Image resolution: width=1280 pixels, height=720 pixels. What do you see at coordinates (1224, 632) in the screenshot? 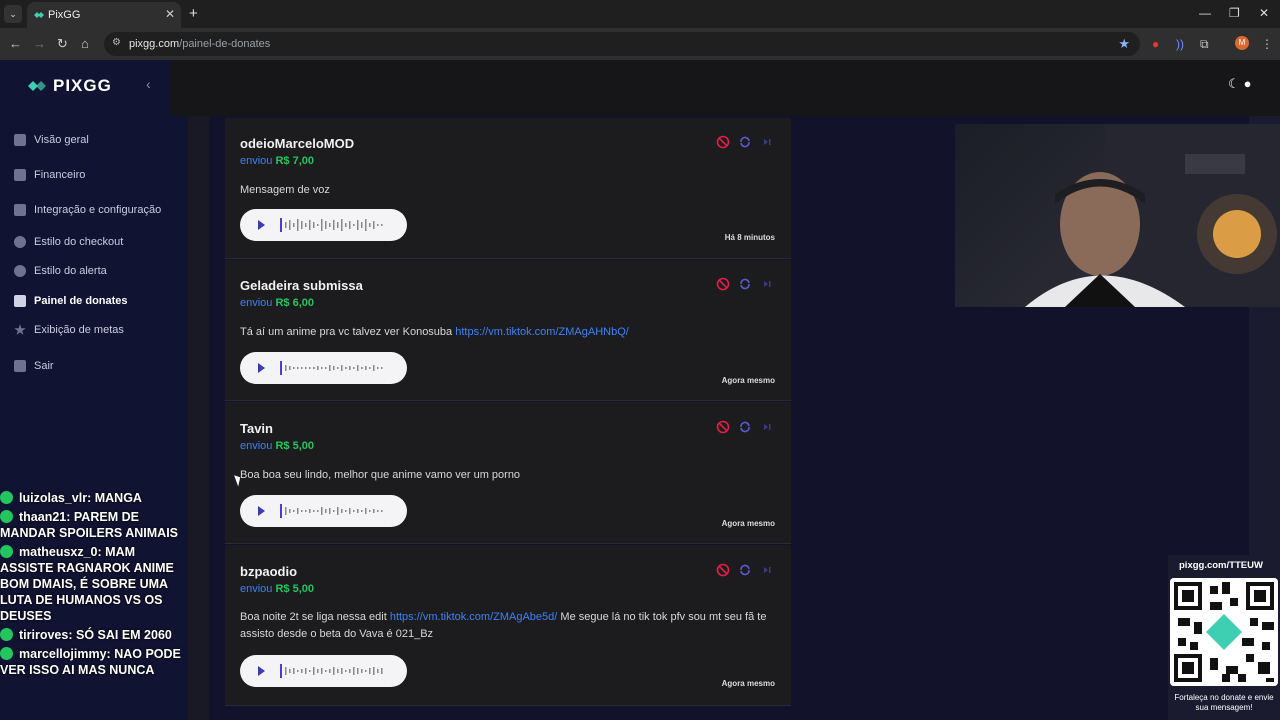
I see `qr-code-icon` at bounding box center [1224, 632].